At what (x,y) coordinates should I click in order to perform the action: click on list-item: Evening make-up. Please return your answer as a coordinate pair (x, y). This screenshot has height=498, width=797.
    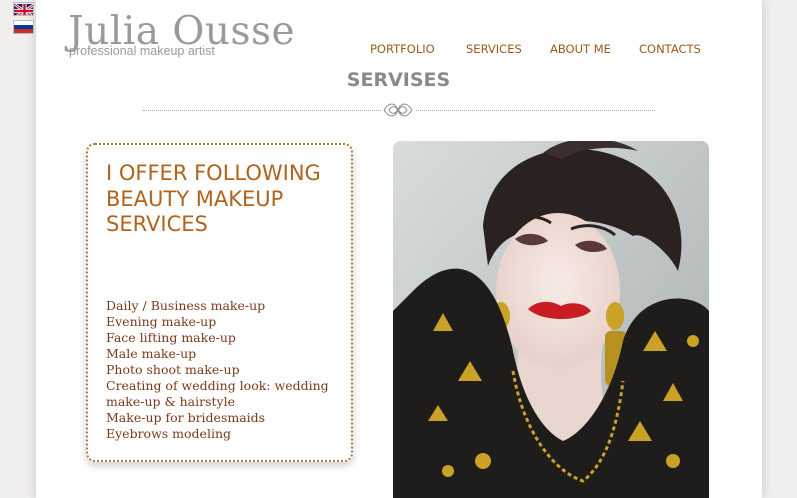
    Looking at the image, I should click on (161, 321).